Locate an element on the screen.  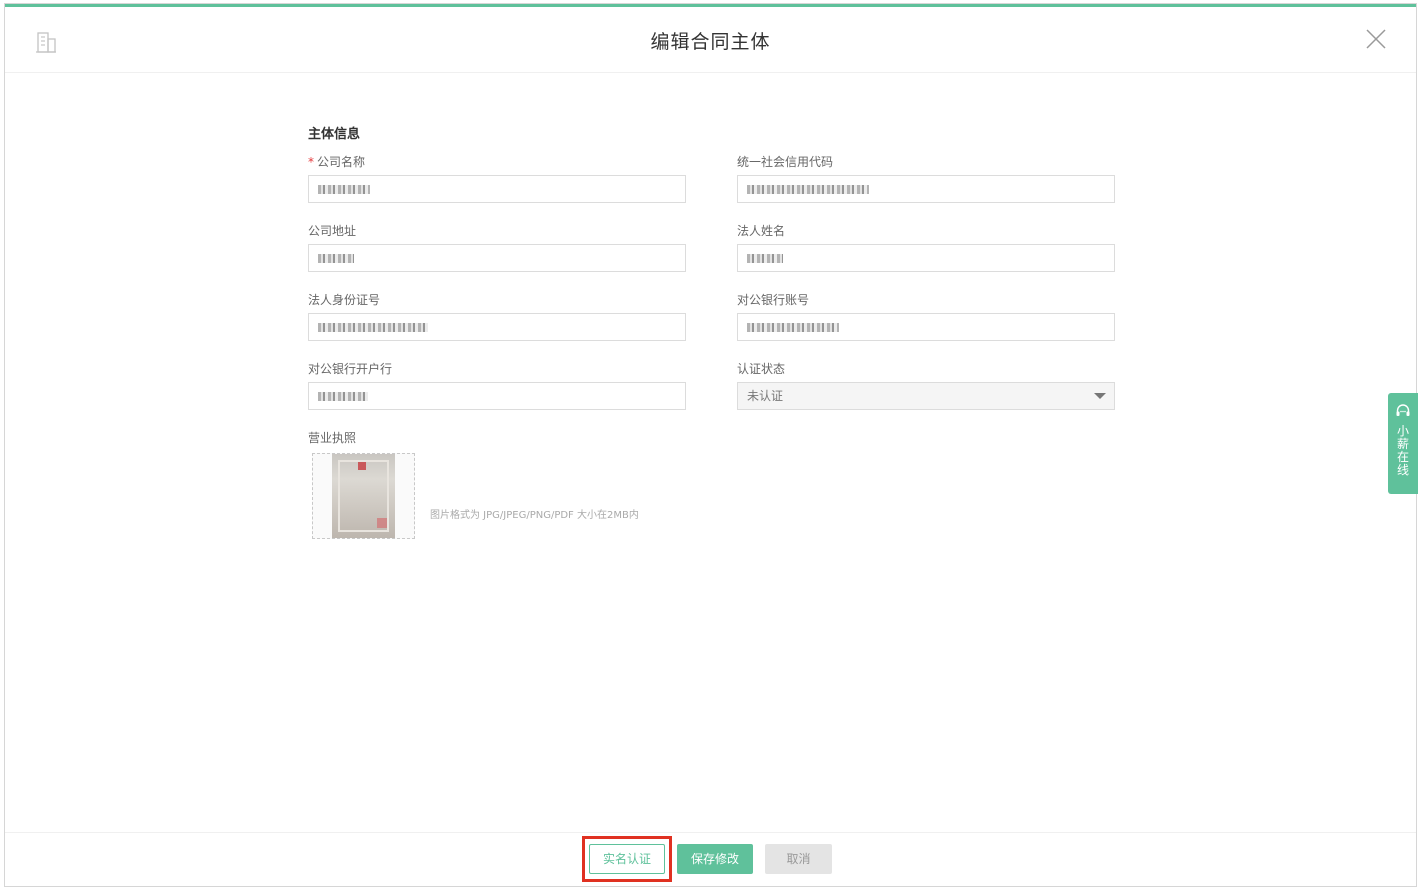
legal-id-field: 法人身份证号 is located at coordinates (497, 316).